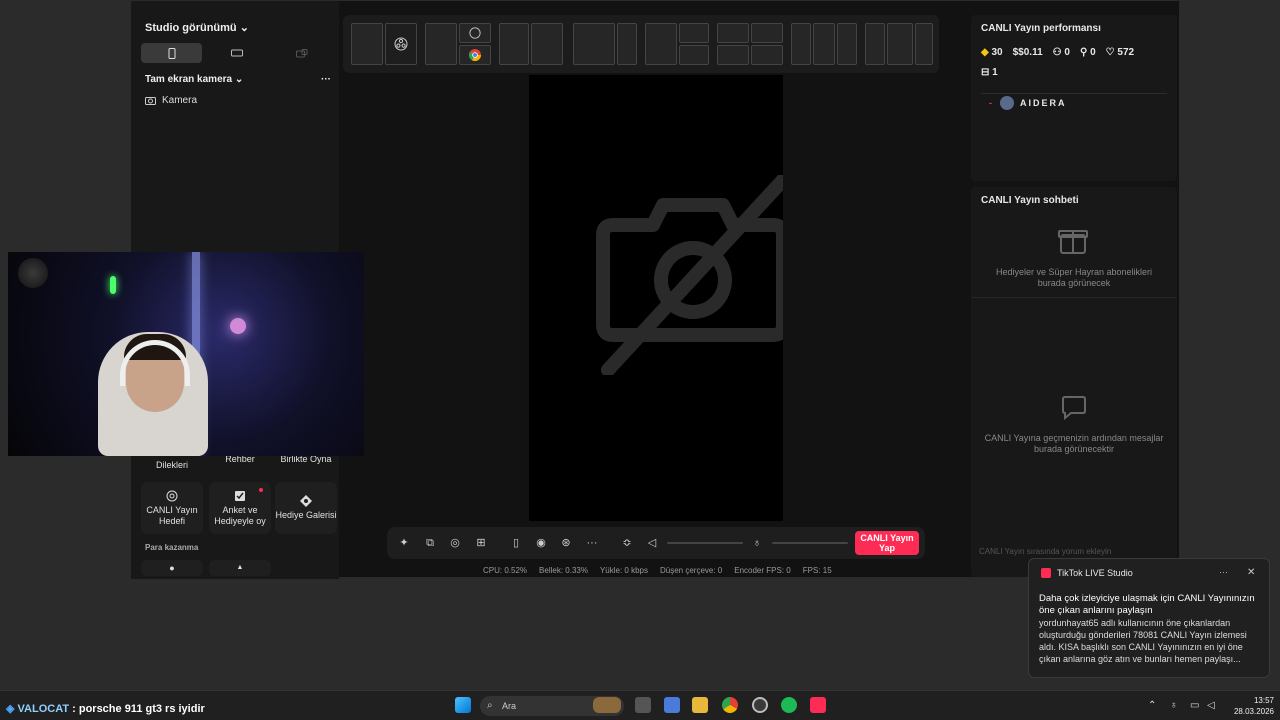 Image resolution: width=1280 pixels, height=720 pixels. I want to click on gifts-row: ⊟ 1, so click(989, 72).